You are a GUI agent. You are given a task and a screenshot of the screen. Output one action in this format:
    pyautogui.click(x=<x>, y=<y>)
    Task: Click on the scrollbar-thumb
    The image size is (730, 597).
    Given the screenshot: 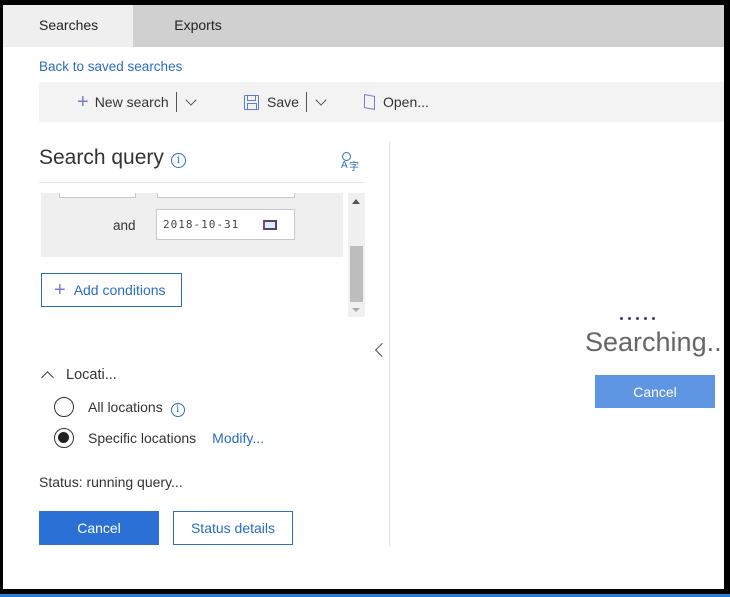 What is the action you would take?
    pyautogui.click(x=356, y=274)
    